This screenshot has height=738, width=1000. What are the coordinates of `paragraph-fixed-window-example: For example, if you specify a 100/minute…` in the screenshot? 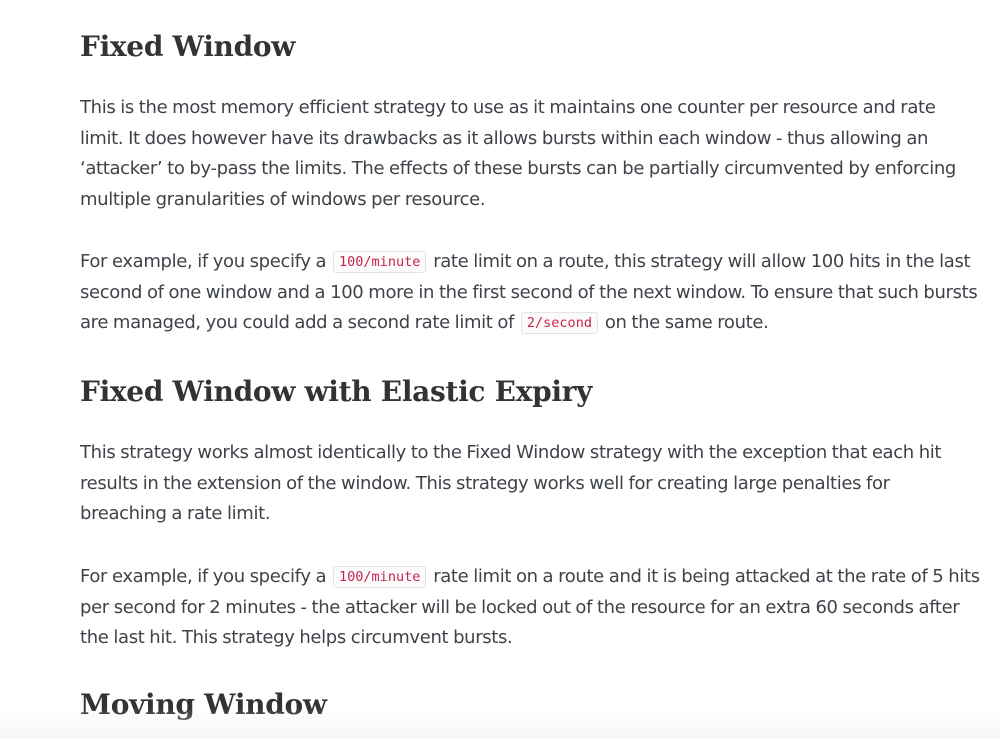 It's located at (530, 293).